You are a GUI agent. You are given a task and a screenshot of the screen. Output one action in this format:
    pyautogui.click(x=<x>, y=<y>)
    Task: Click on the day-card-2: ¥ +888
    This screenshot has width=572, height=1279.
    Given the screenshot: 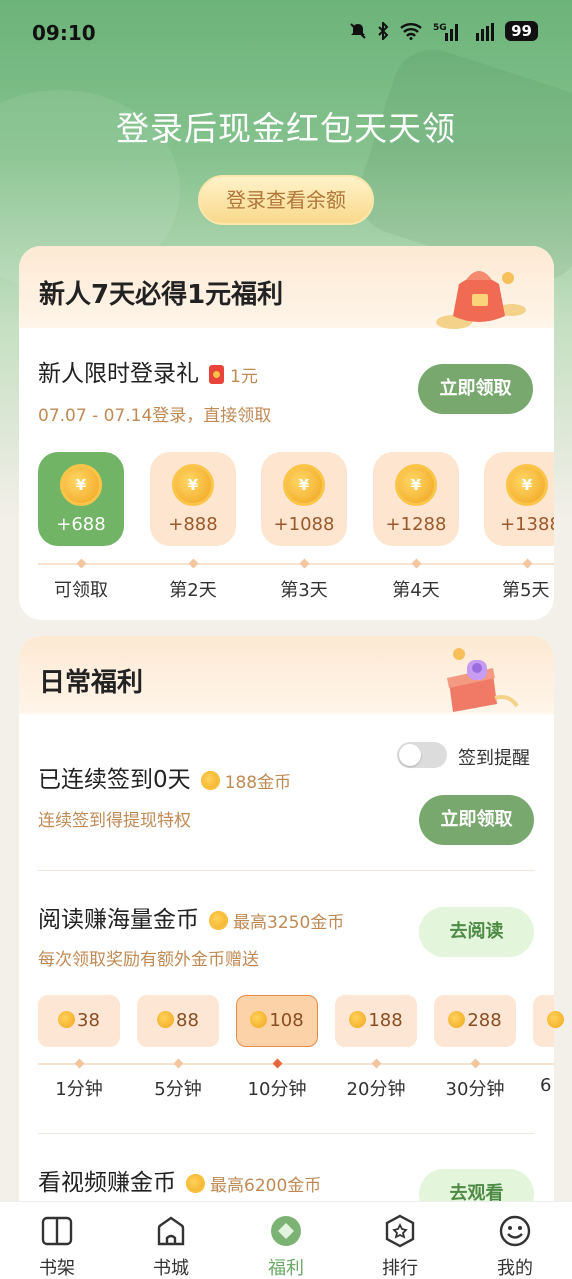 What is the action you would take?
    pyautogui.click(x=193, y=499)
    